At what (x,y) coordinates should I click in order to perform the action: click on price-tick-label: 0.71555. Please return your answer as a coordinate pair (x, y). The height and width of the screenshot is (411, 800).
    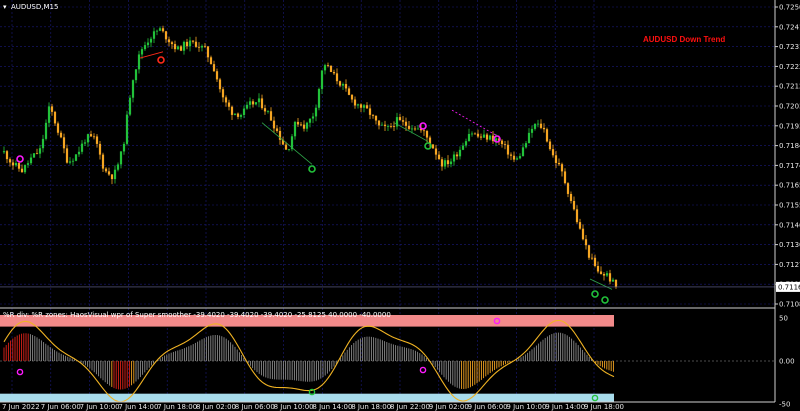
    Looking at the image, I should click on (789, 206).